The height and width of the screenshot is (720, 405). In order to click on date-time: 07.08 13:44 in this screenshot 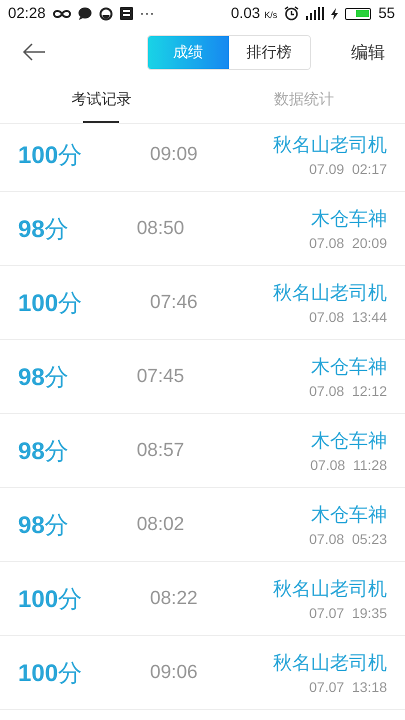, I will do `click(348, 317)`.